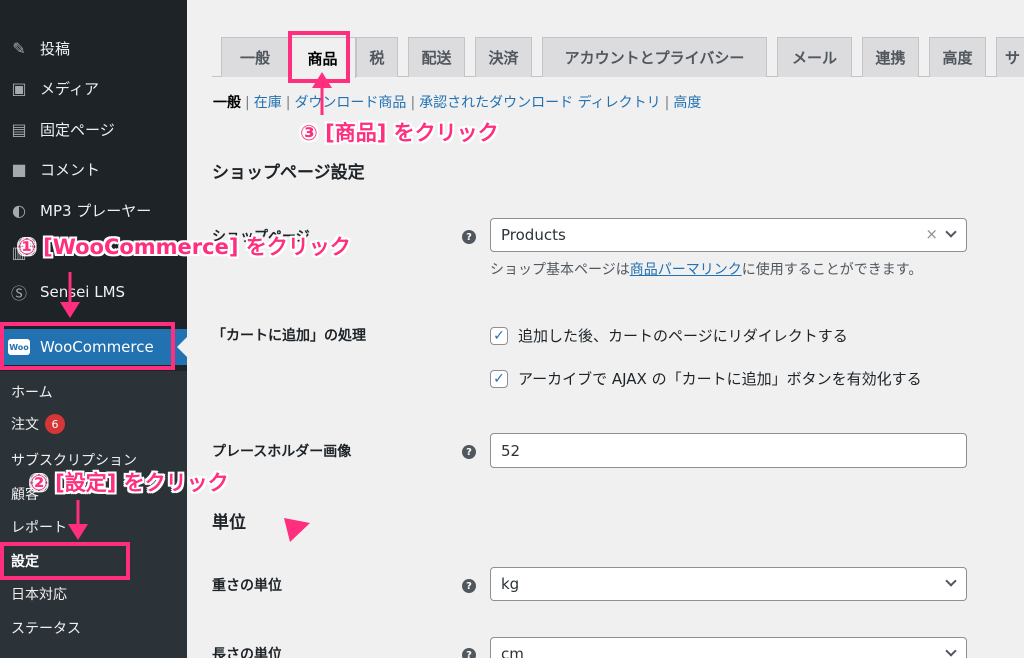 The width and height of the screenshot is (1024, 658). What do you see at coordinates (322, 80) in the screenshot?
I see `arrowhead-up-icon` at bounding box center [322, 80].